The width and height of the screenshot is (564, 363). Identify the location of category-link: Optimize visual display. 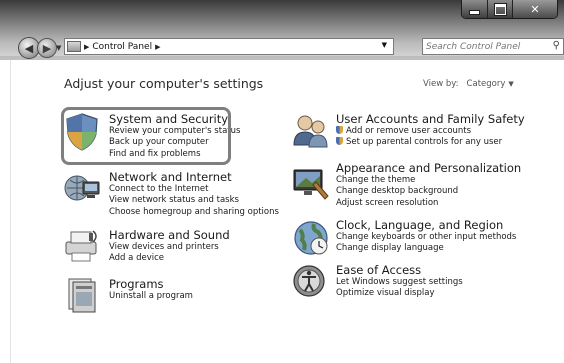
(399, 293).